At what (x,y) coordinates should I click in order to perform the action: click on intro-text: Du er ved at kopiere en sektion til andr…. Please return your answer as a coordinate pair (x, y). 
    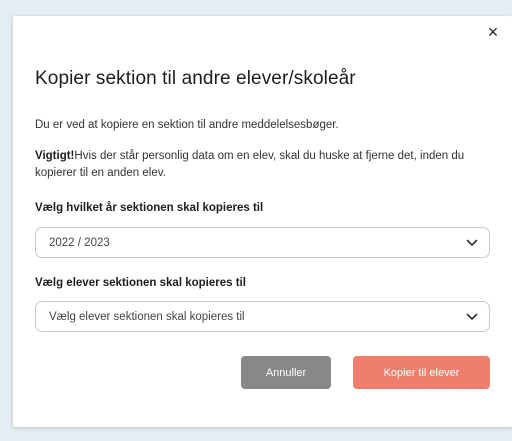
    Looking at the image, I should click on (187, 125).